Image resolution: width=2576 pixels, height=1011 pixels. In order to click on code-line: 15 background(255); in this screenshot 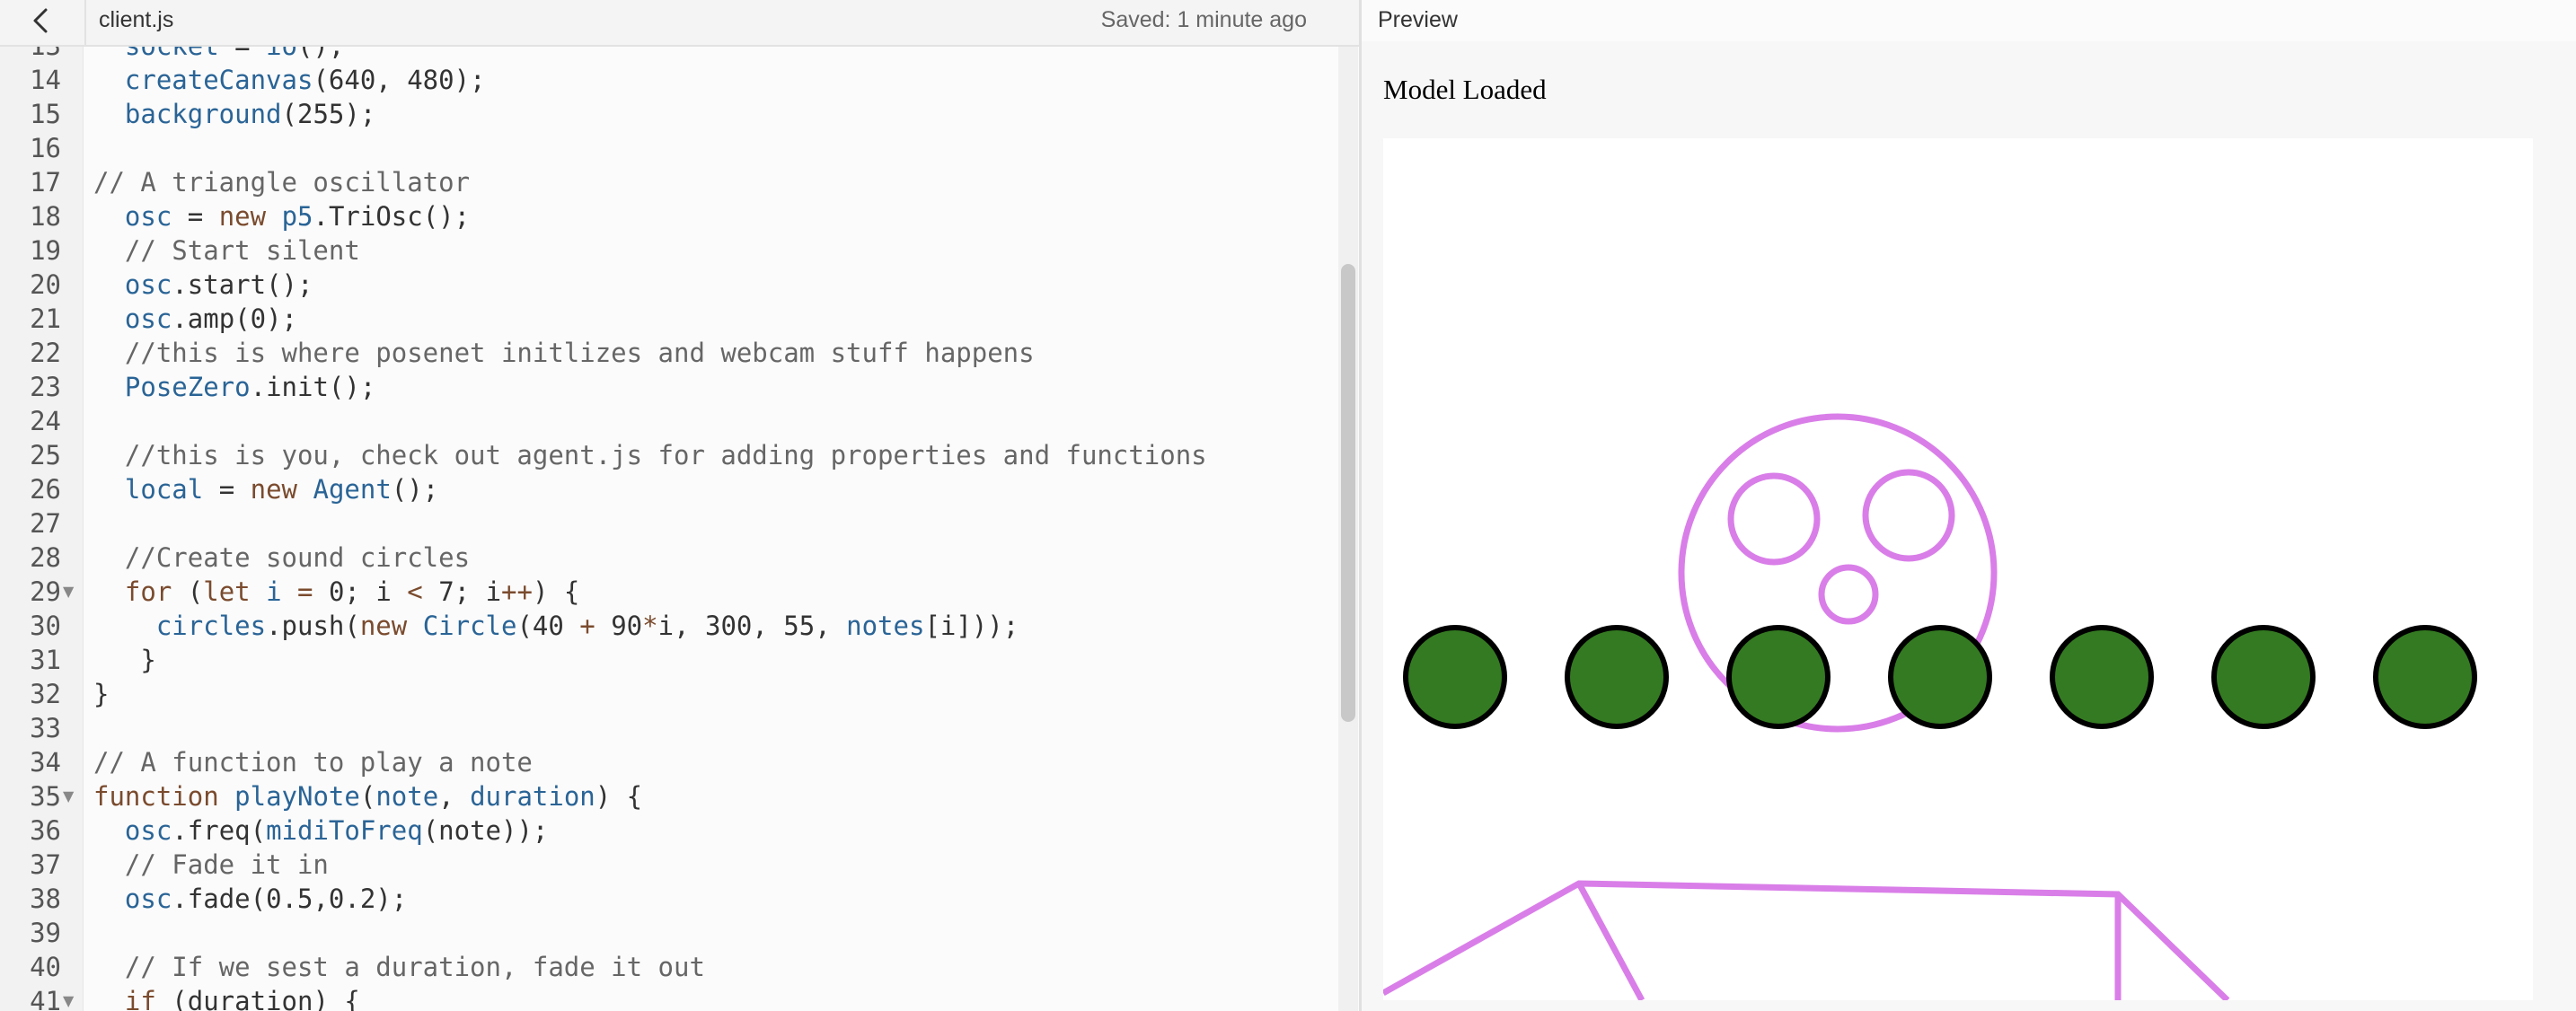, I will do `click(664, 114)`.